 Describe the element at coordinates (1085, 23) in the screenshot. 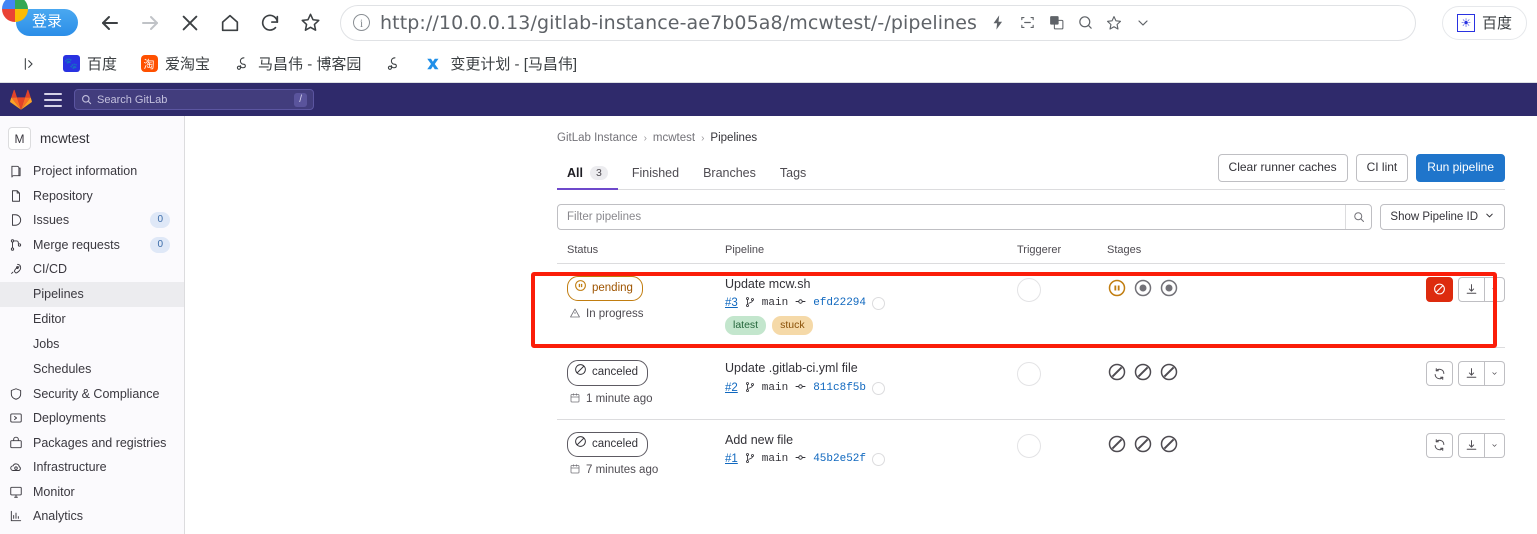

I see `zoom-out-icon` at that location.